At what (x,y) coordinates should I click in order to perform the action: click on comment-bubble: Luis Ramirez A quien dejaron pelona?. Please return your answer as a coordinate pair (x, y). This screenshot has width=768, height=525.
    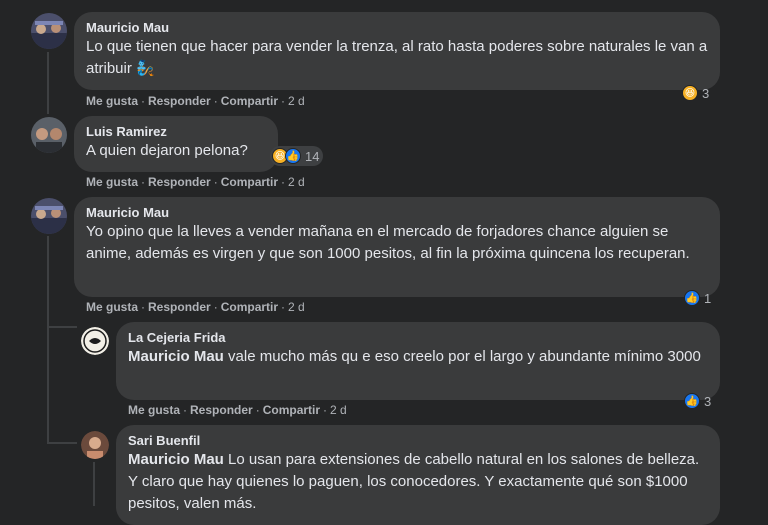
    Looking at the image, I should click on (176, 144).